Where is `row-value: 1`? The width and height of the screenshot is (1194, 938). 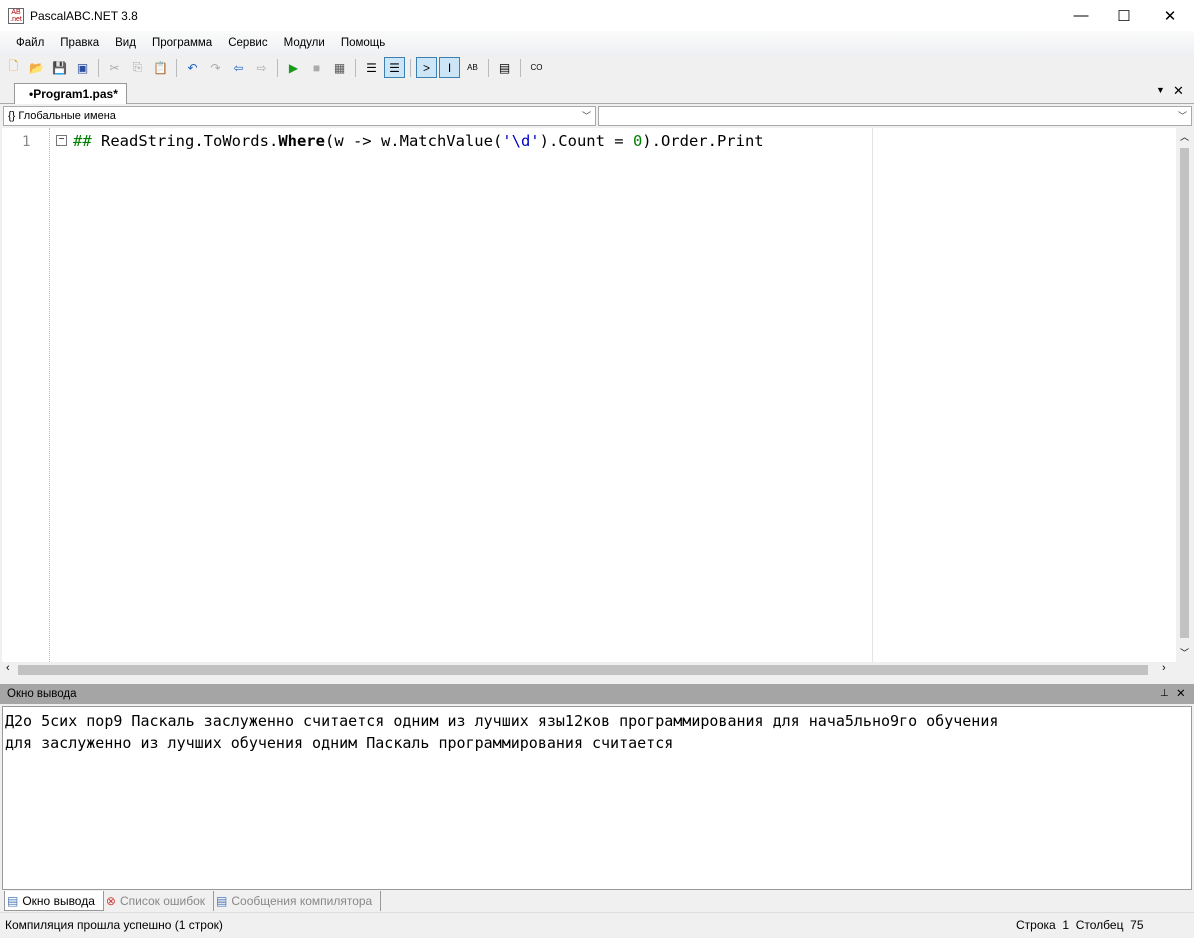
row-value: 1 is located at coordinates (1066, 925).